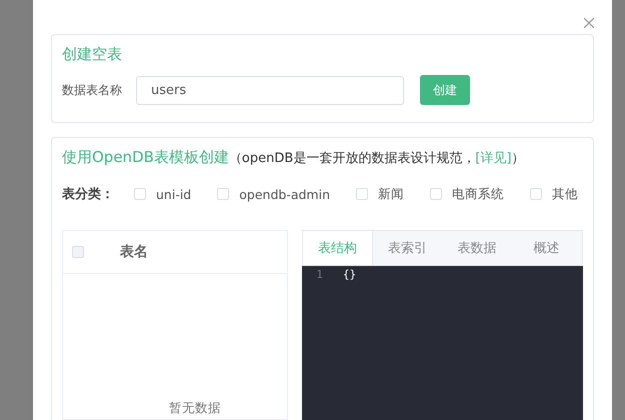 This screenshot has width=625, height=420. Describe the element at coordinates (284, 194) in the screenshot. I see `checkbox-label: opendb-admin` at that location.